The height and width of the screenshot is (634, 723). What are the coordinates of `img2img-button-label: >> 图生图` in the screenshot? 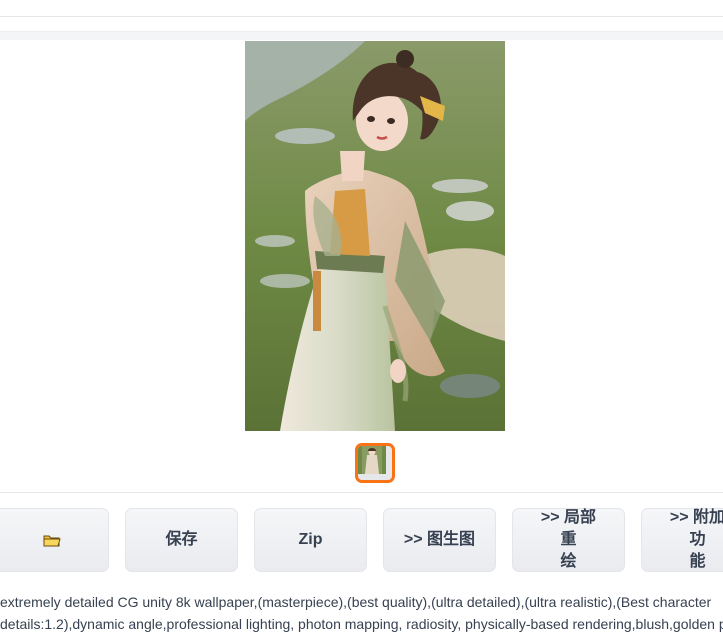 It's located at (439, 539).